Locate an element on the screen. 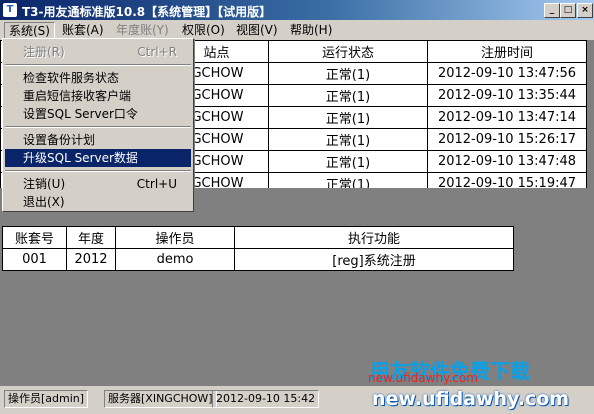 The width and height of the screenshot is (594, 414). menu-item-shortcut: Ctrl+R is located at coordinates (157, 52).